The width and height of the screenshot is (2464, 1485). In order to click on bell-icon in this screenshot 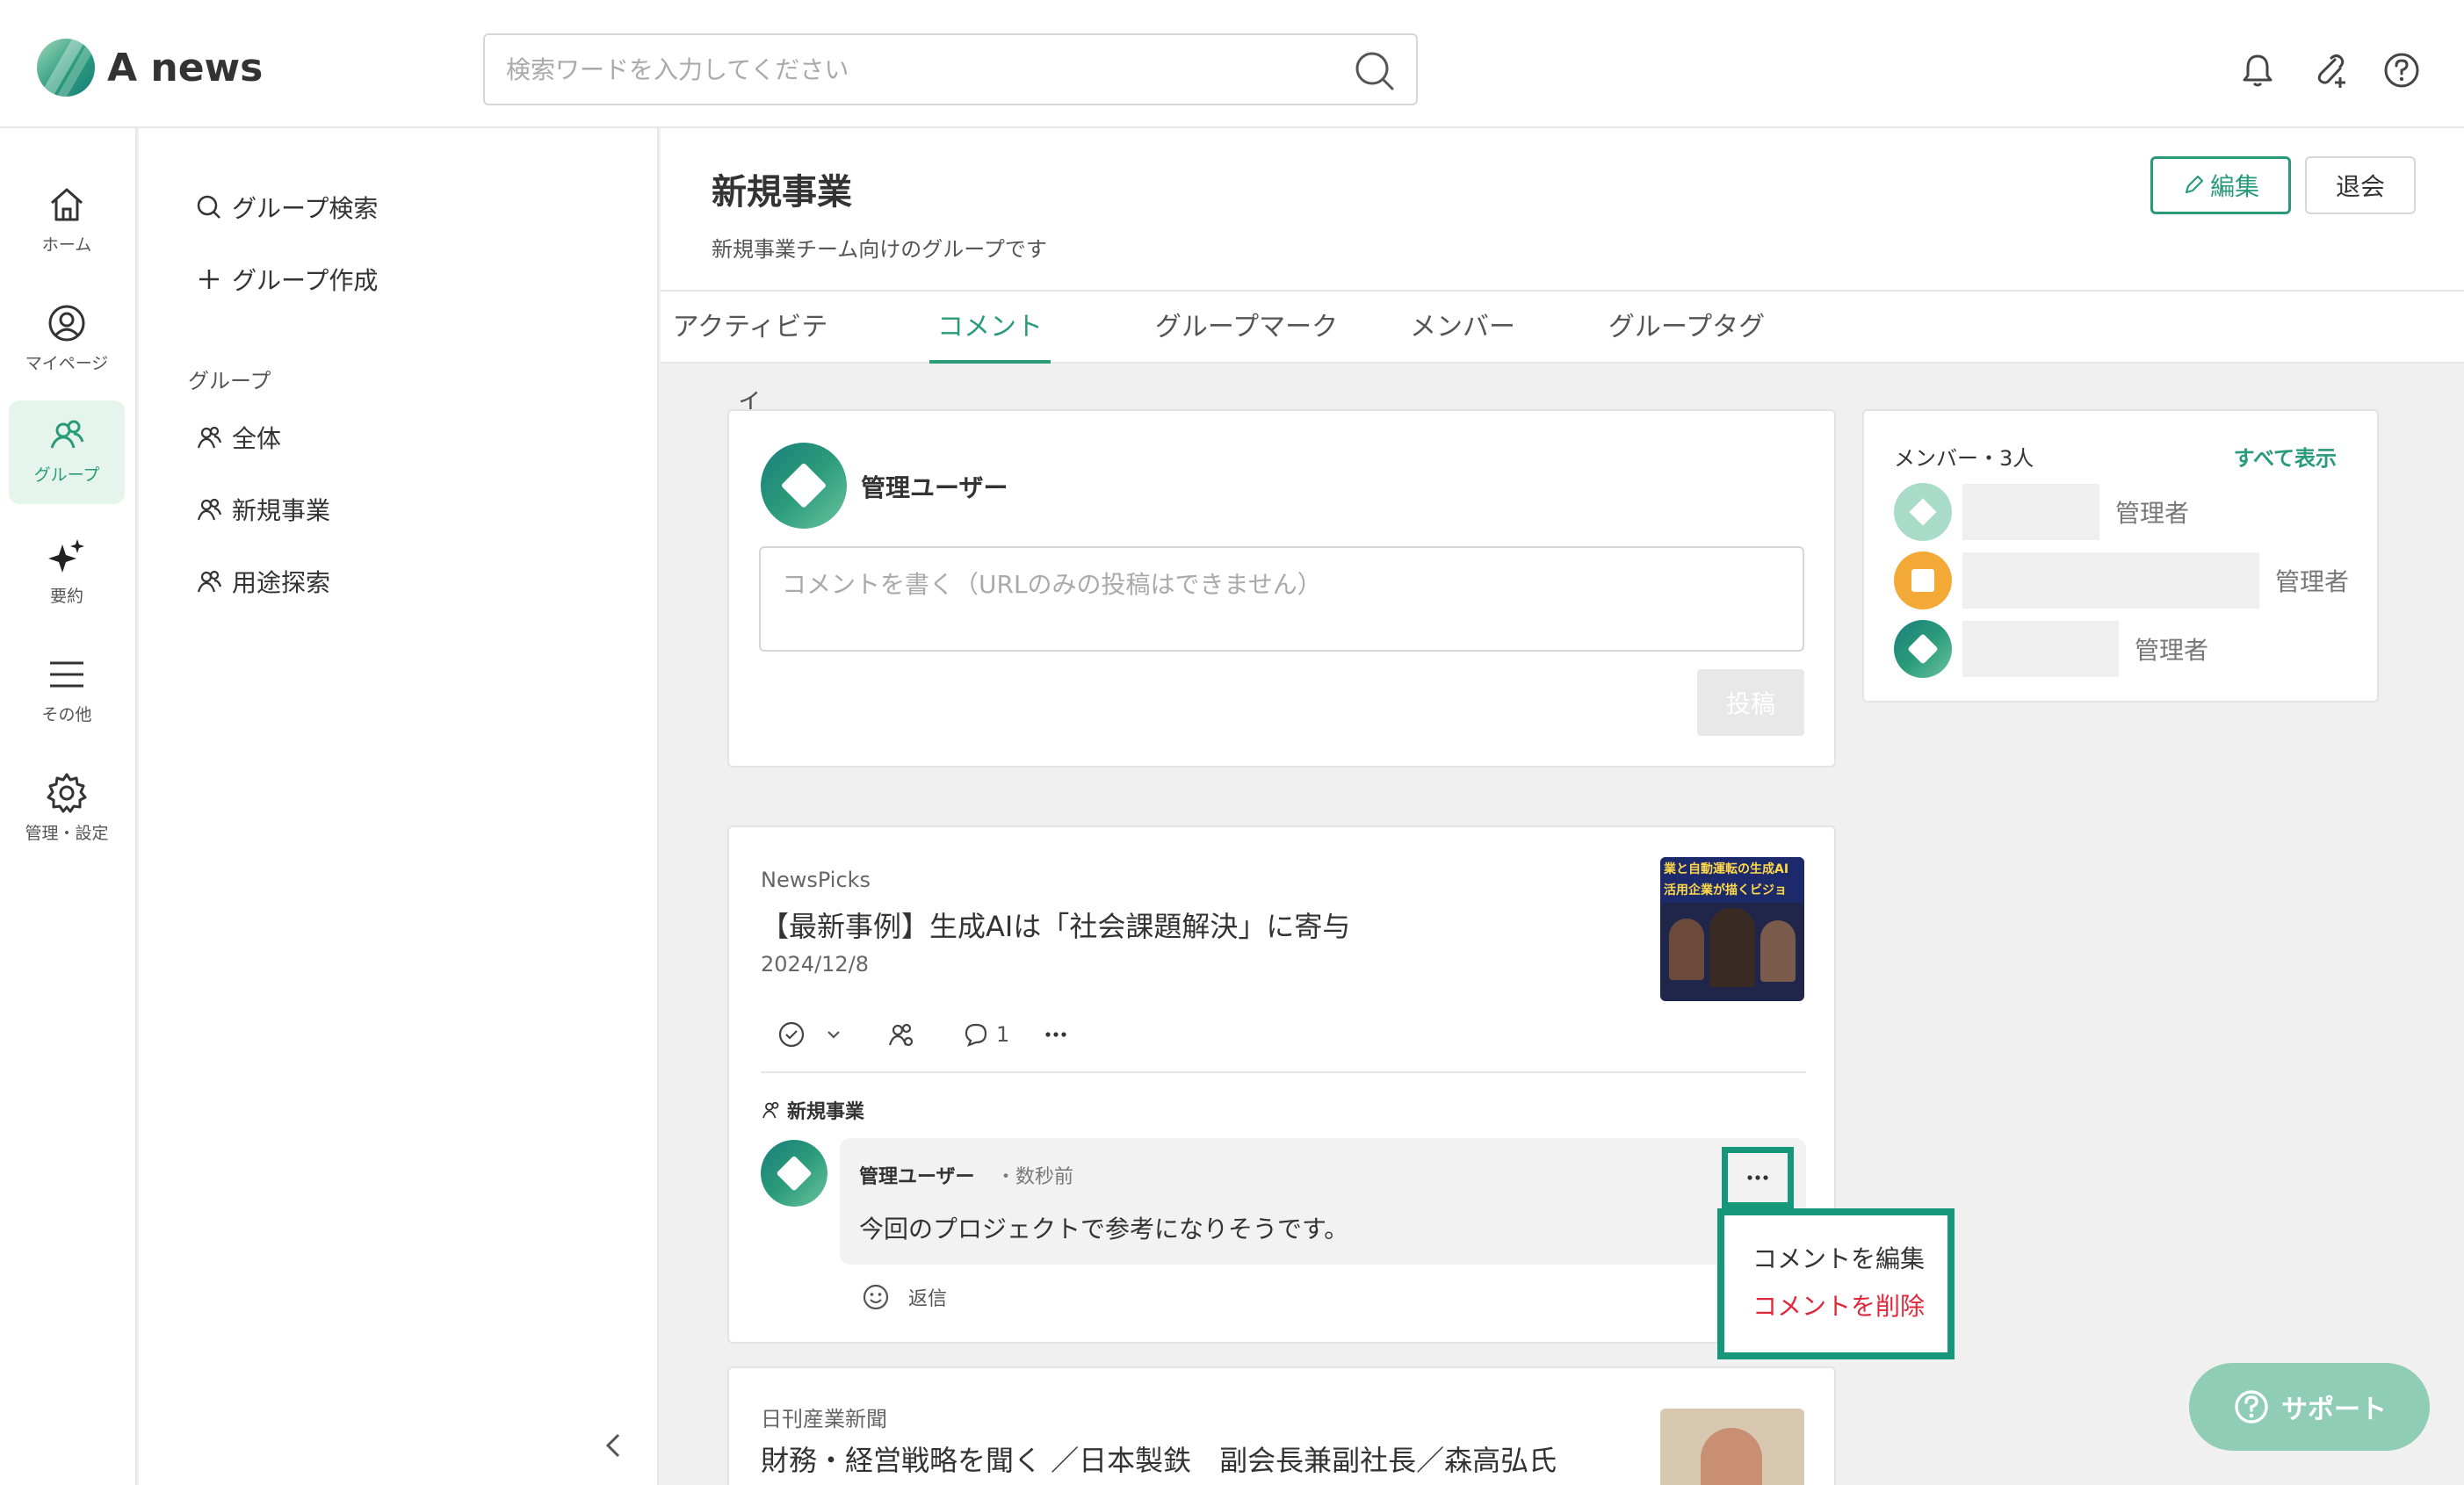, I will do `click(2257, 71)`.